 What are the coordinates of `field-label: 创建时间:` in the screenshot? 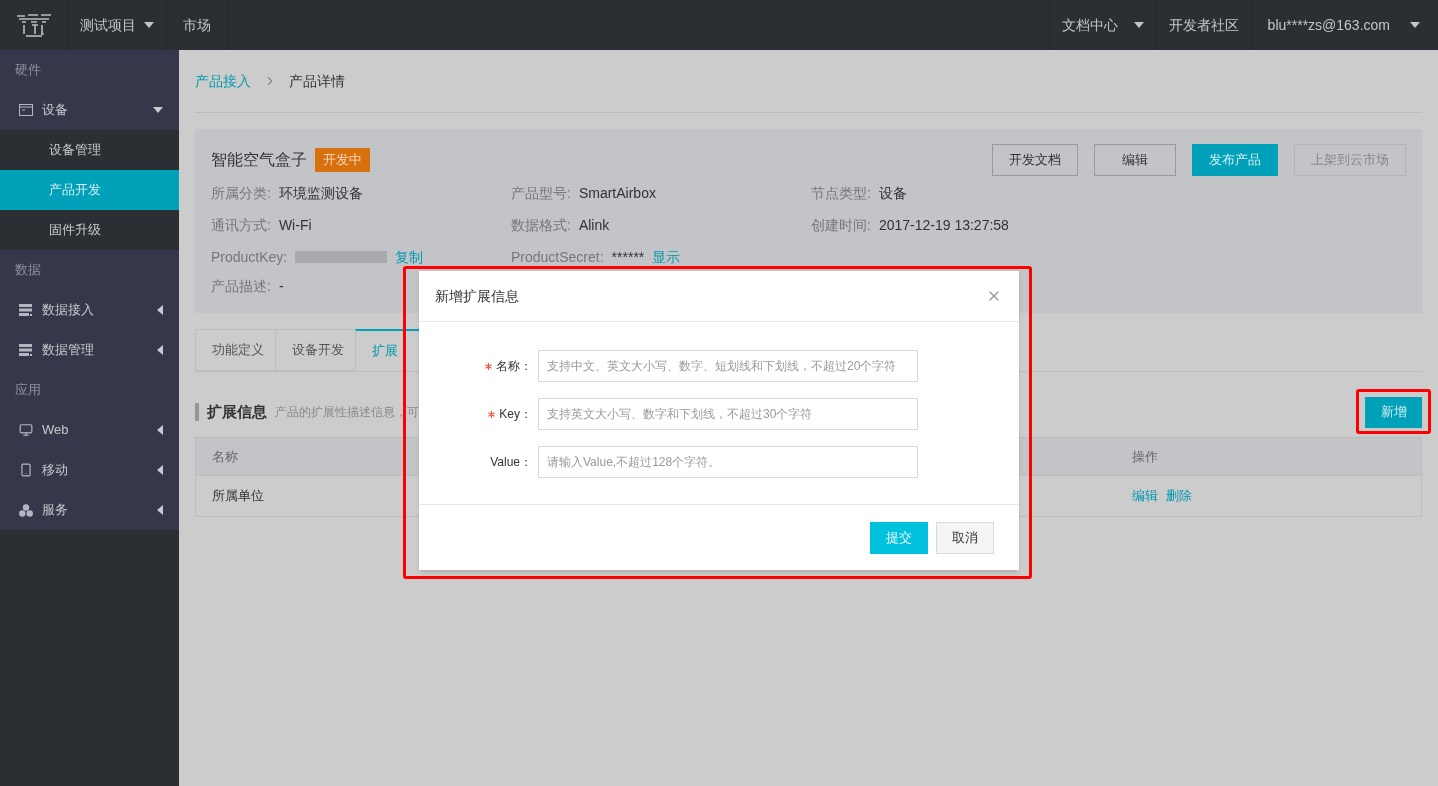 It's located at (841, 224).